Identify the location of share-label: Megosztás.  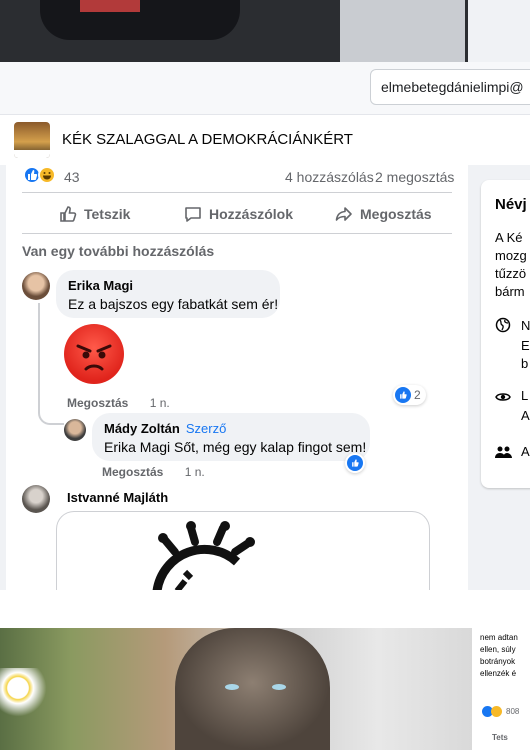
(396, 214).